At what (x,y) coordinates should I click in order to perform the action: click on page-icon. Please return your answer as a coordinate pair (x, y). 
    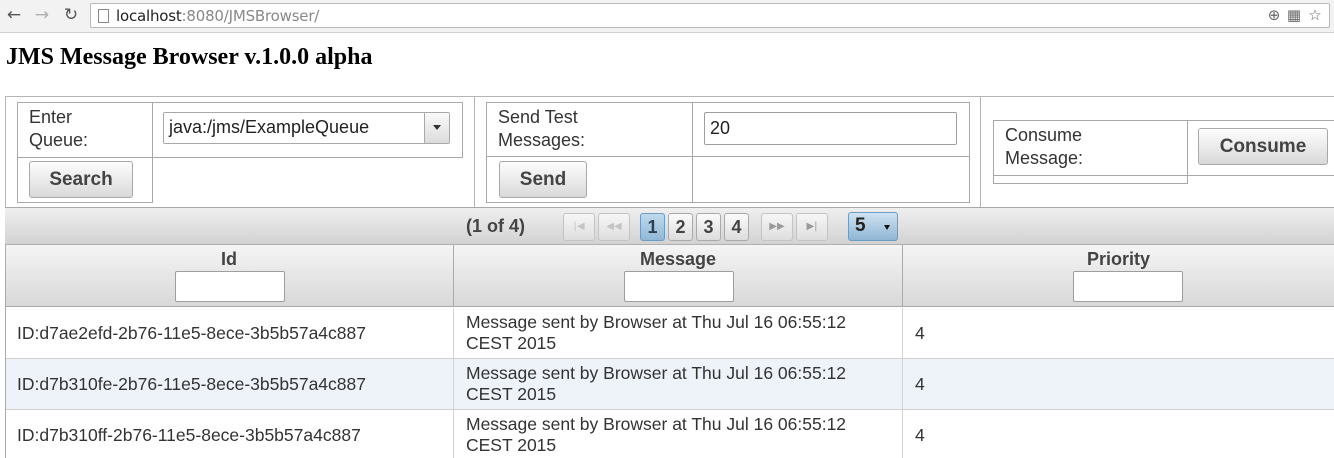
    Looking at the image, I should click on (103, 16).